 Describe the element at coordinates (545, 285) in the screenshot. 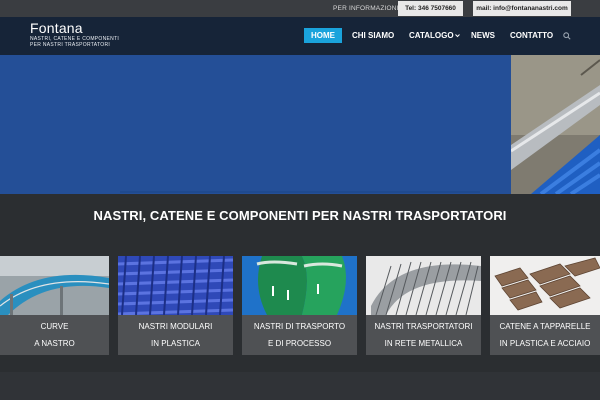

I see `chains-image` at that location.